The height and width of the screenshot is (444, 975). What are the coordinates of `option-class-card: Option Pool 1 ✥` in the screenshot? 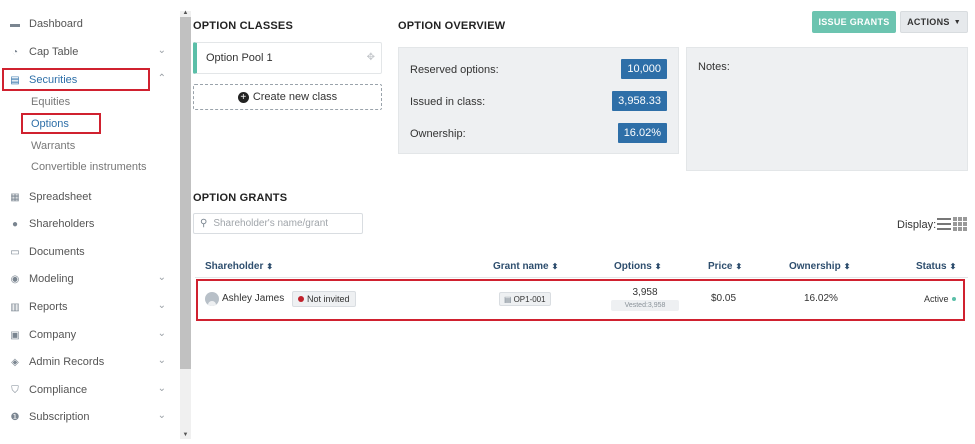 It's located at (287, 58).